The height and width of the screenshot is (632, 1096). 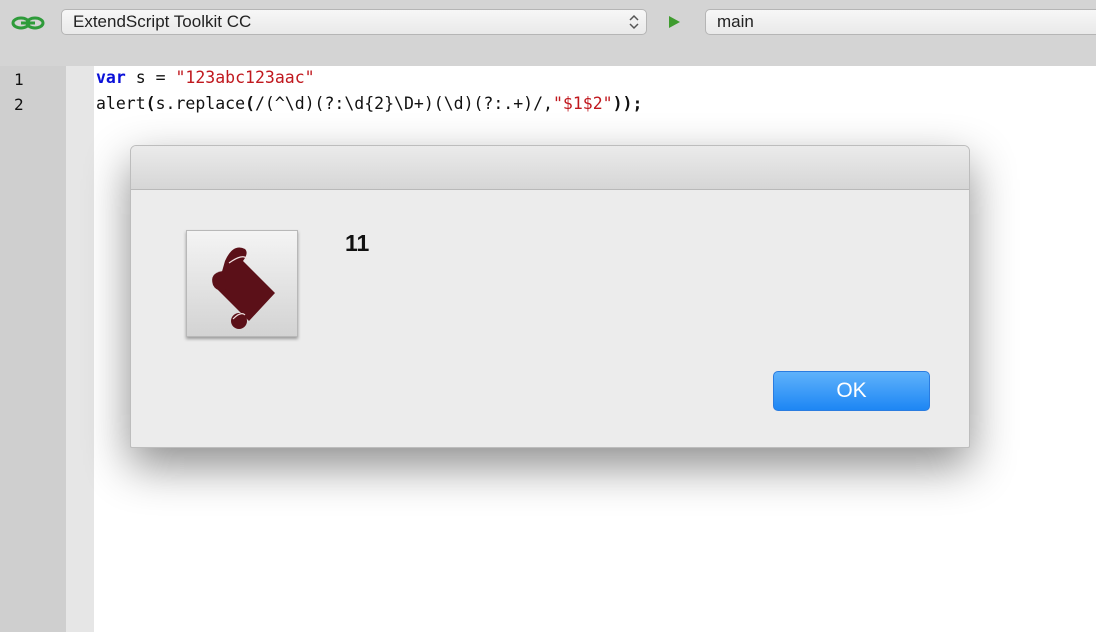 What do you see at coordinates (582, 103) in the screenshot?
I see `string-token: "$1$2"` at bounding box center [582, 103].